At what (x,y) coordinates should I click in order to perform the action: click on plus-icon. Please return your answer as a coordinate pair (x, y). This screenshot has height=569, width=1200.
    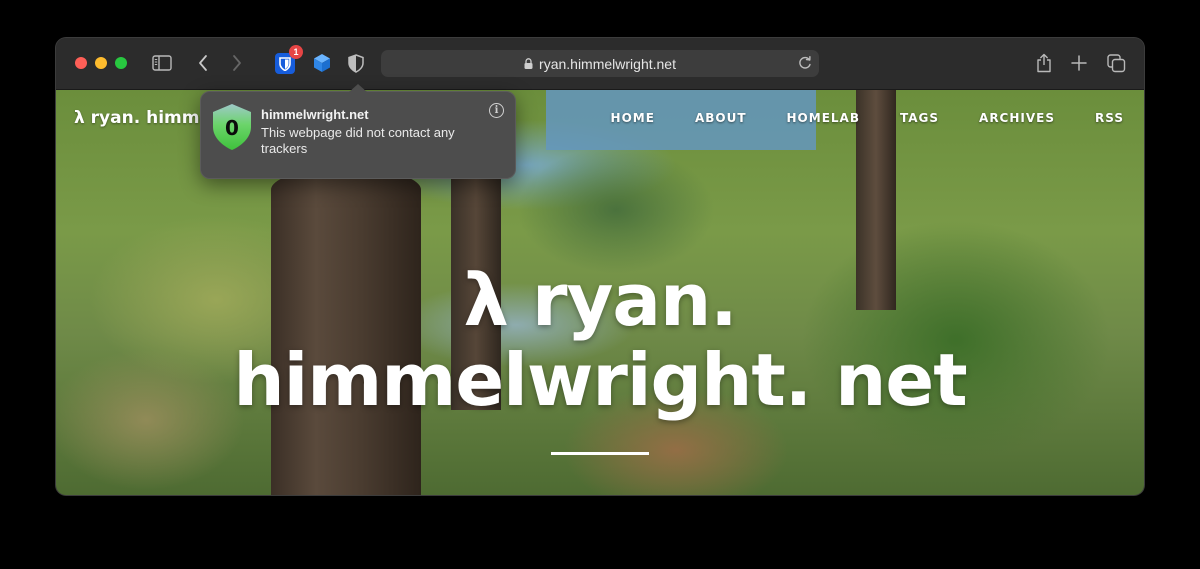
    Looking at the image, I should click on (1079, 63).